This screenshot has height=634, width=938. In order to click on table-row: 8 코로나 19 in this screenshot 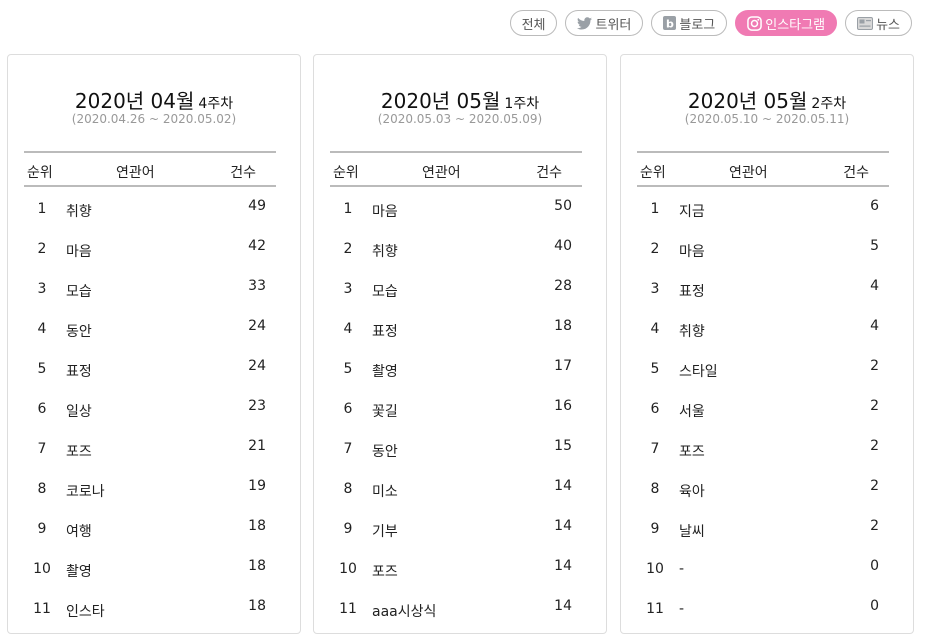, I will do `click(150, 487)`.